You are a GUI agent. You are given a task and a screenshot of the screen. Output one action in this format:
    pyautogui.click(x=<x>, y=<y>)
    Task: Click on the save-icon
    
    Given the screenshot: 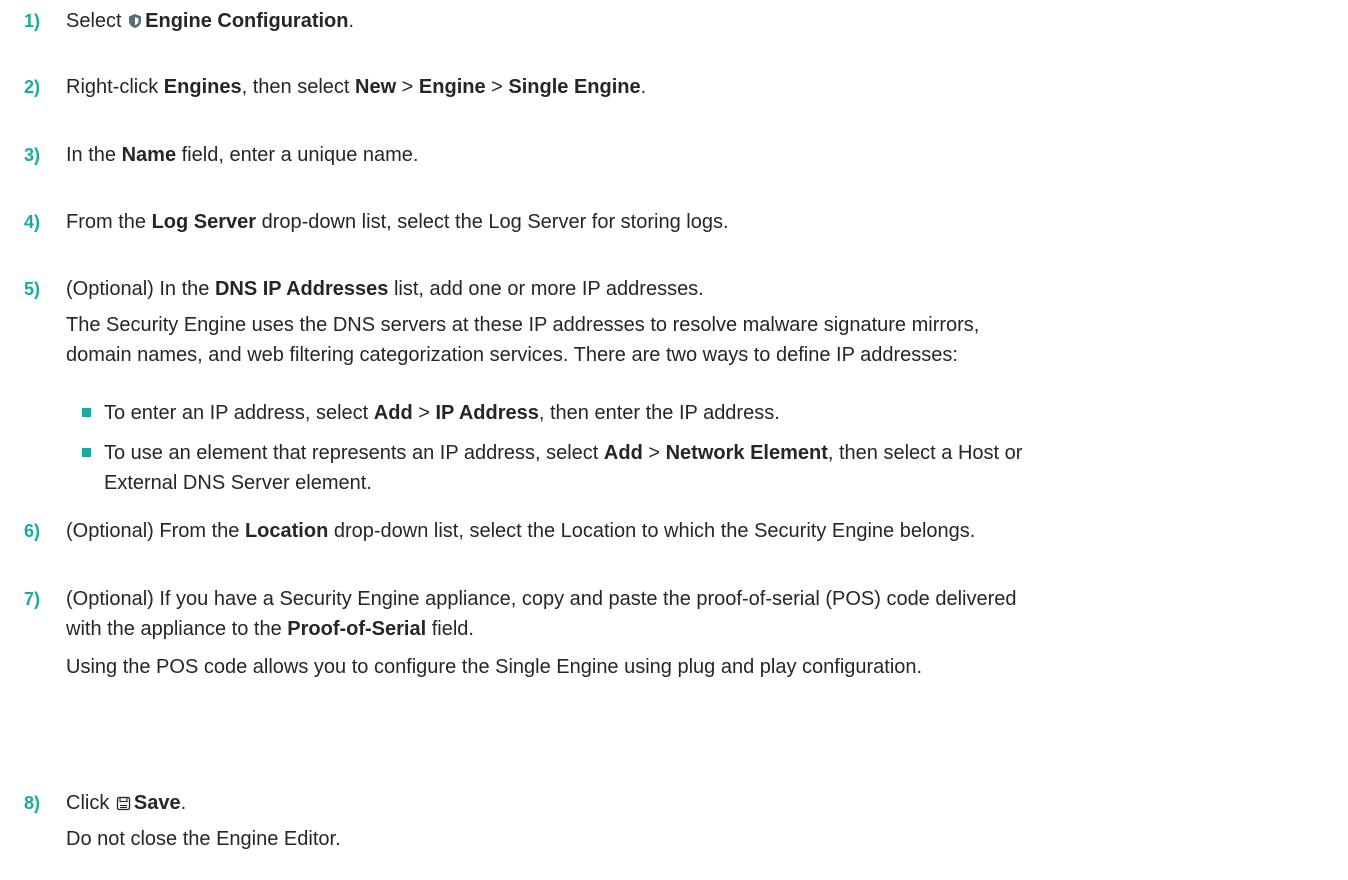 What is the action you would take?
    pyautogui.click(x=123, y=805)
    